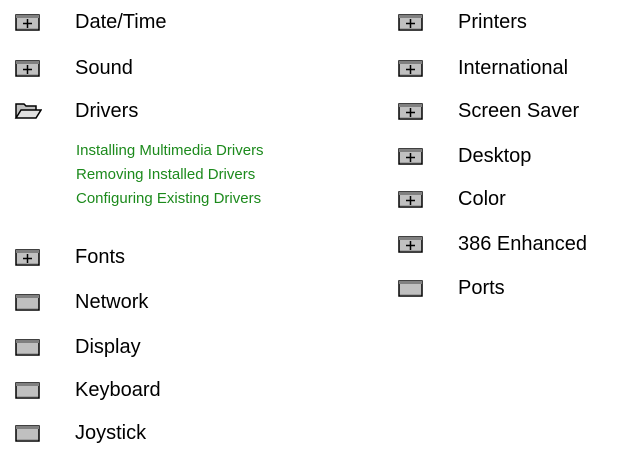 The image size is (633, 453). I want to click on topic-printers: Printers, so click(462, 22).